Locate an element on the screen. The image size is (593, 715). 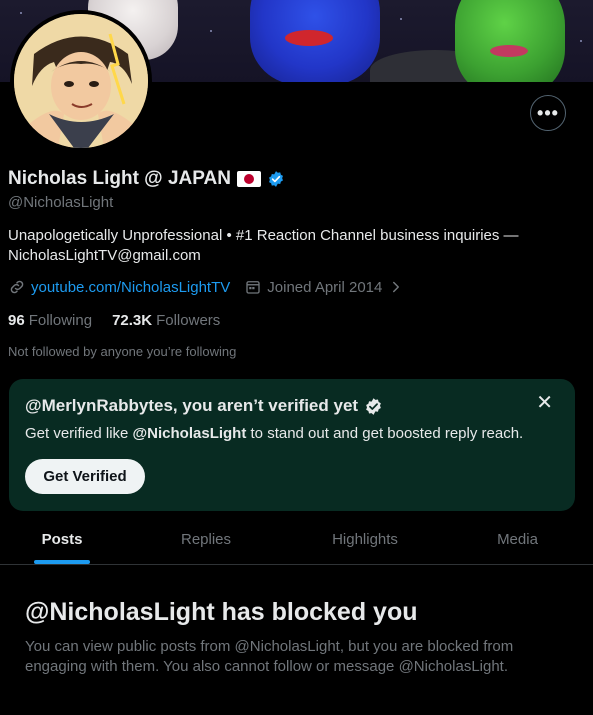
tab-posts: Posts is located at coordinates (62, 539).